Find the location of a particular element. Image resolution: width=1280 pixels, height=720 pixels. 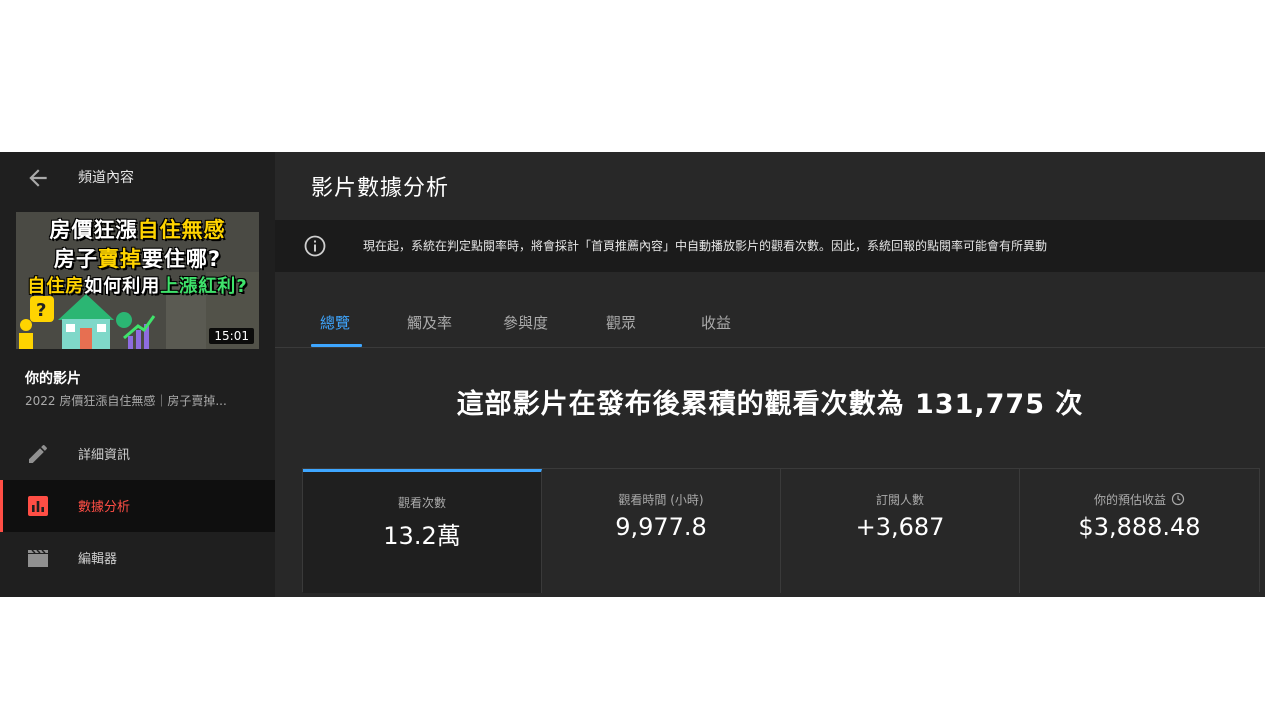

sidebar-item-label: 編輯器 is located at coordinates (98, 559).